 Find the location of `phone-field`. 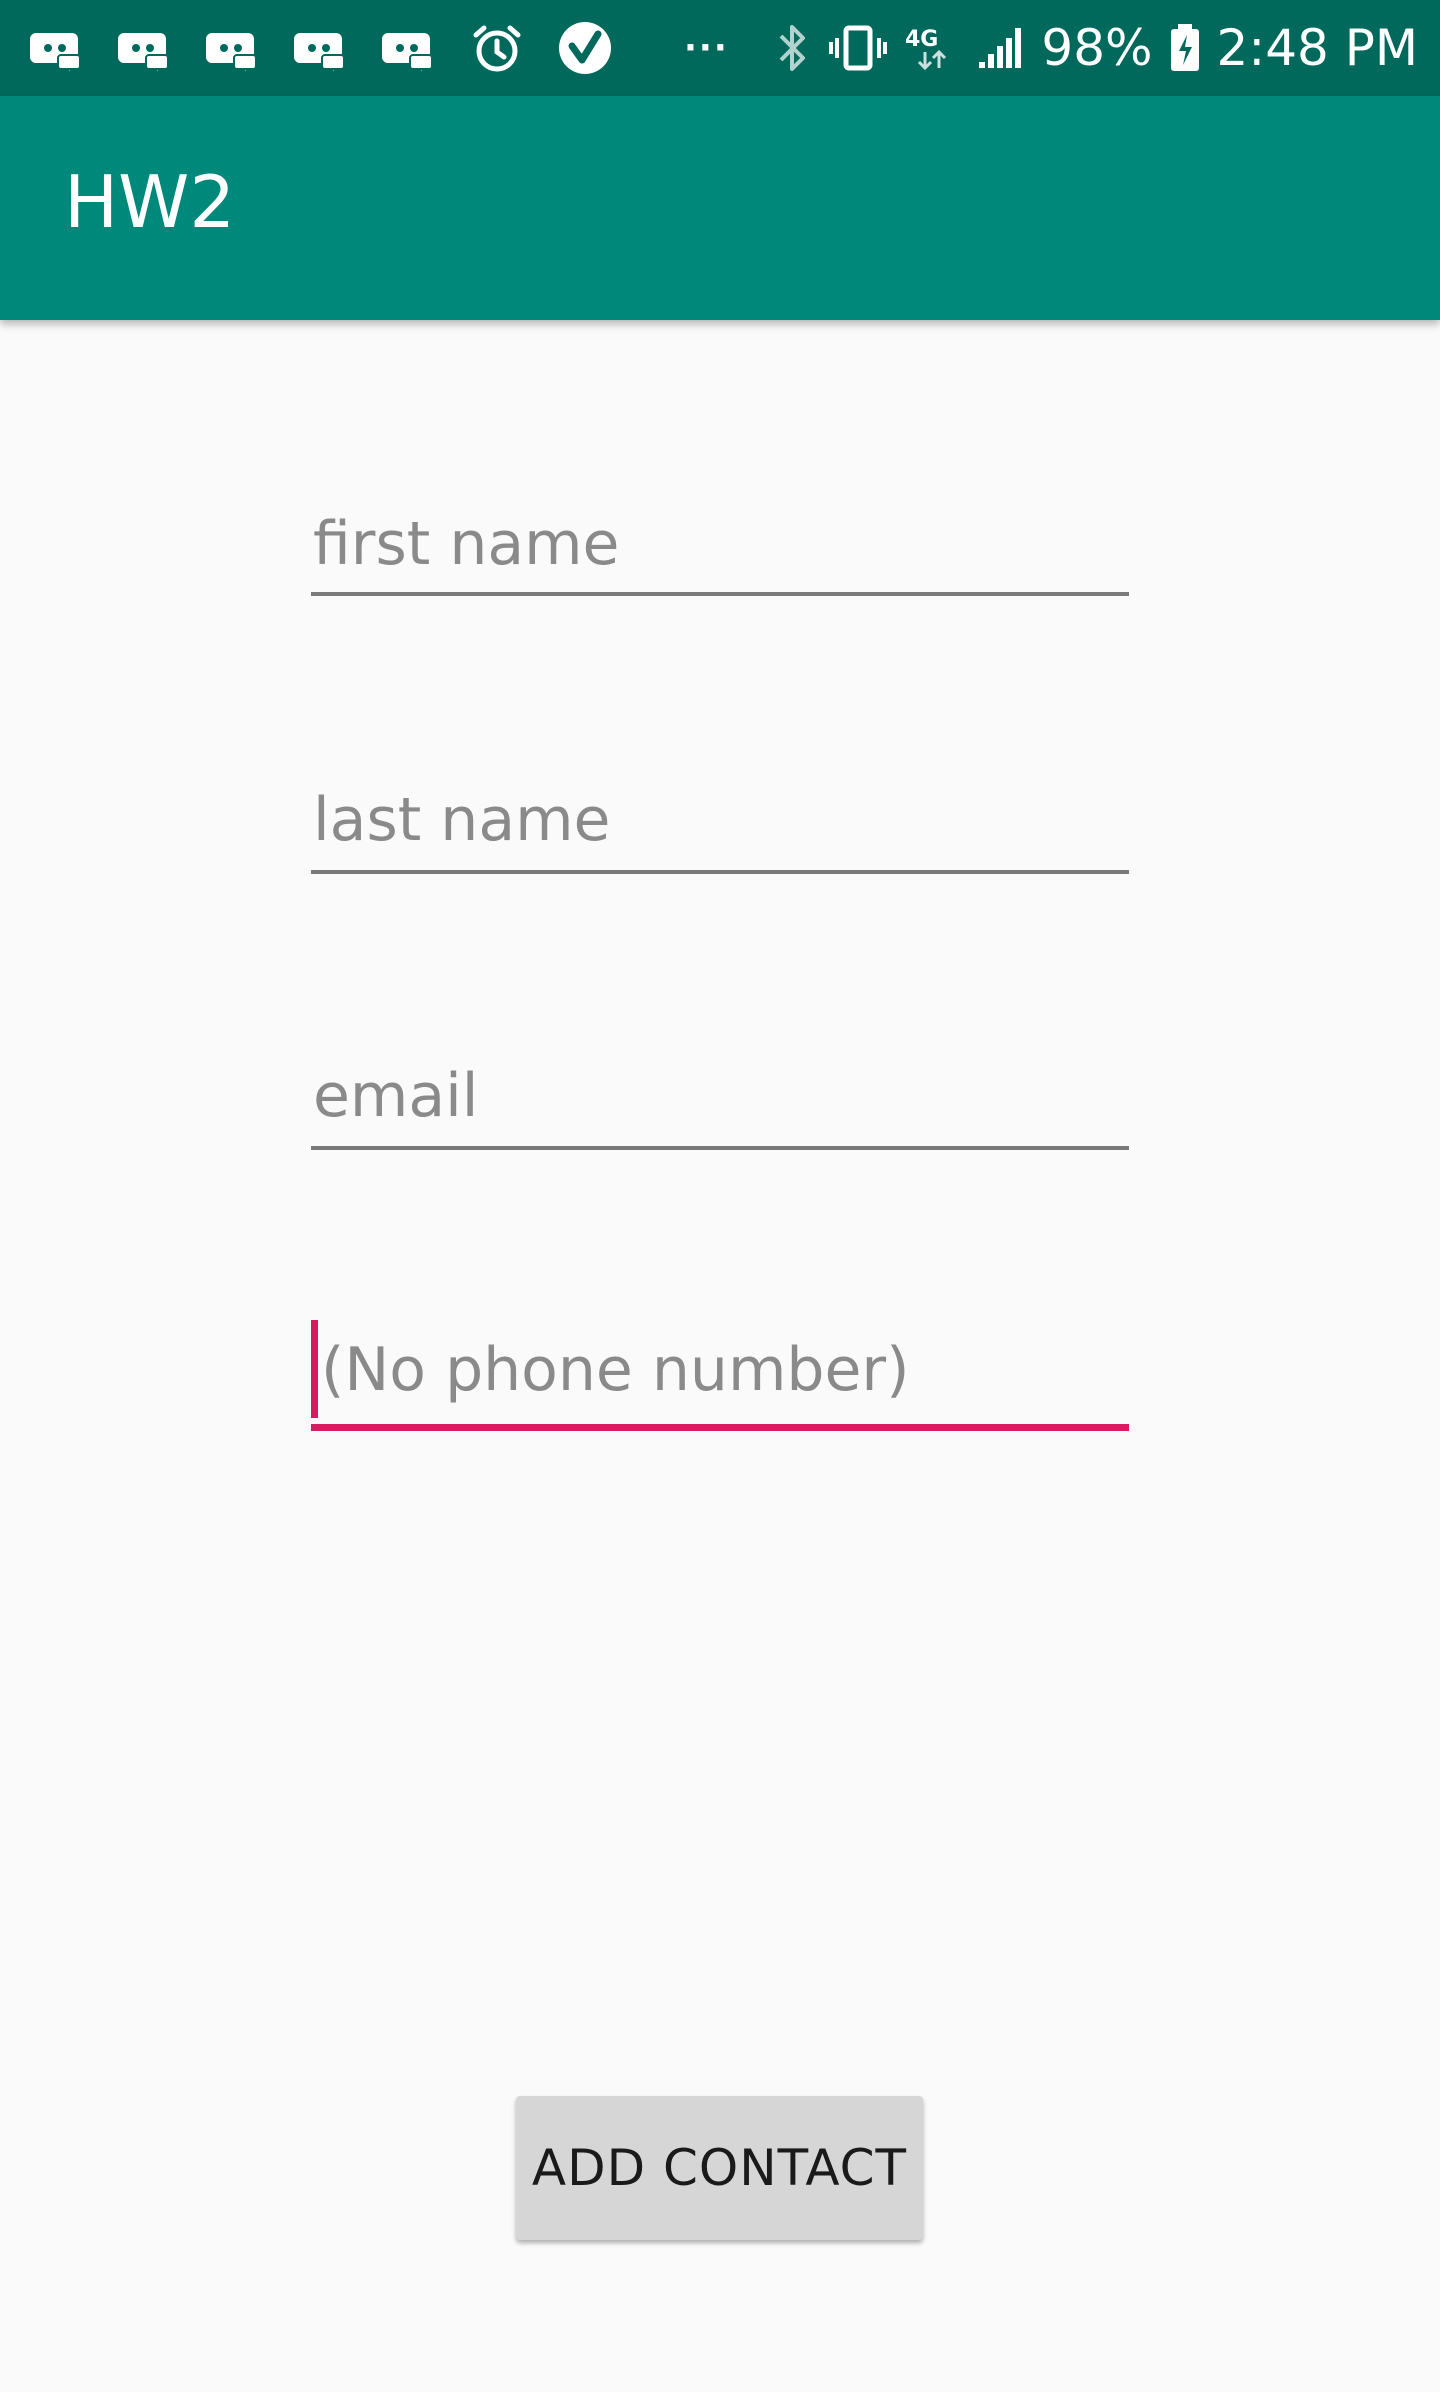

phone-field is located at coordinates (720, 1375).